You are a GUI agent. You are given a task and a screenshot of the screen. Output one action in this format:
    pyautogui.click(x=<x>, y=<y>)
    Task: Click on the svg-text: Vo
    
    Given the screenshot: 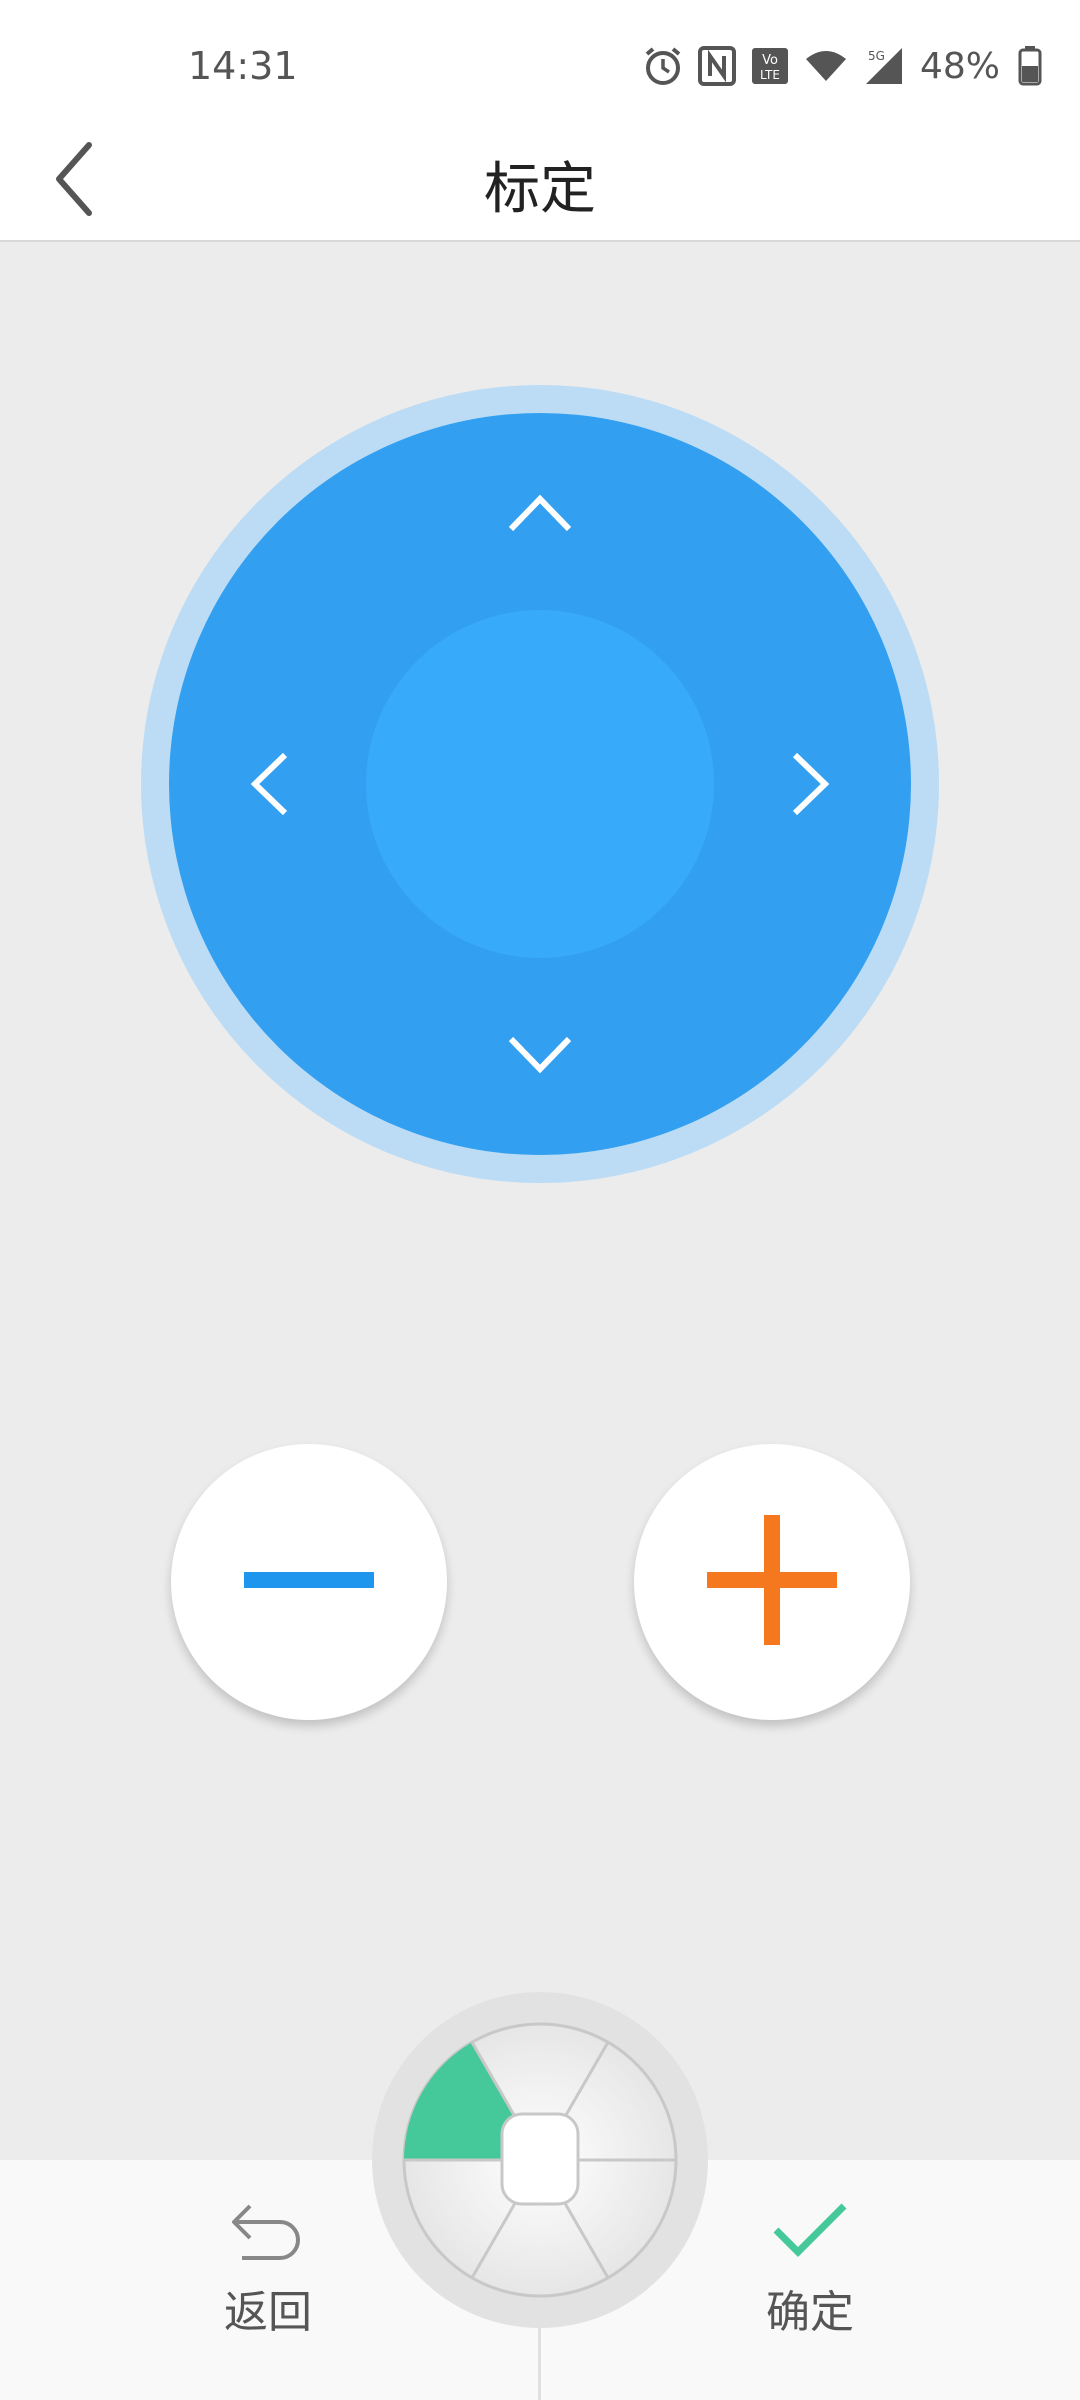 What is the action you would take?
    pyautogui.click(x=770, y=60)
    